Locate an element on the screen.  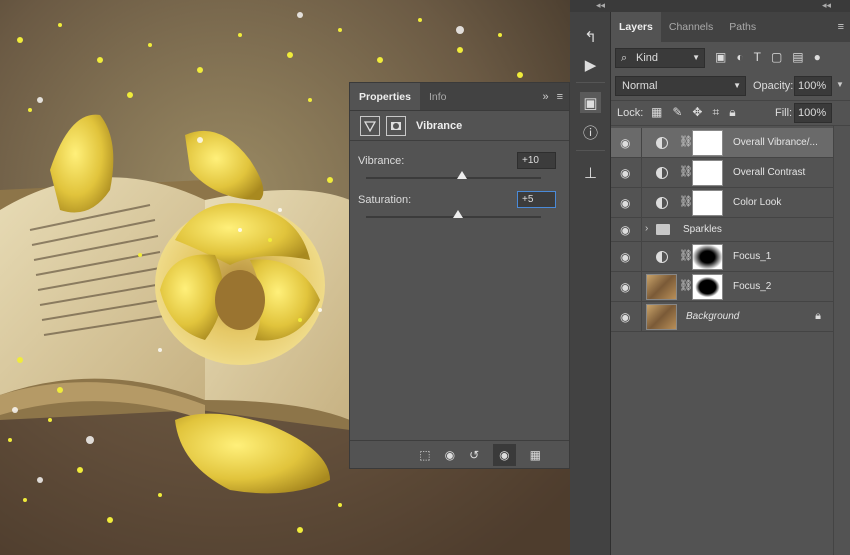
tab-paths: Paths is located at coordinates (742, 27).